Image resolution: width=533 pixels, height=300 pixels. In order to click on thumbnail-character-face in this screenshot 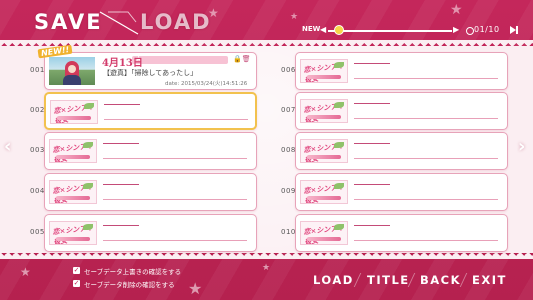, I will do `click(72, 69)`.